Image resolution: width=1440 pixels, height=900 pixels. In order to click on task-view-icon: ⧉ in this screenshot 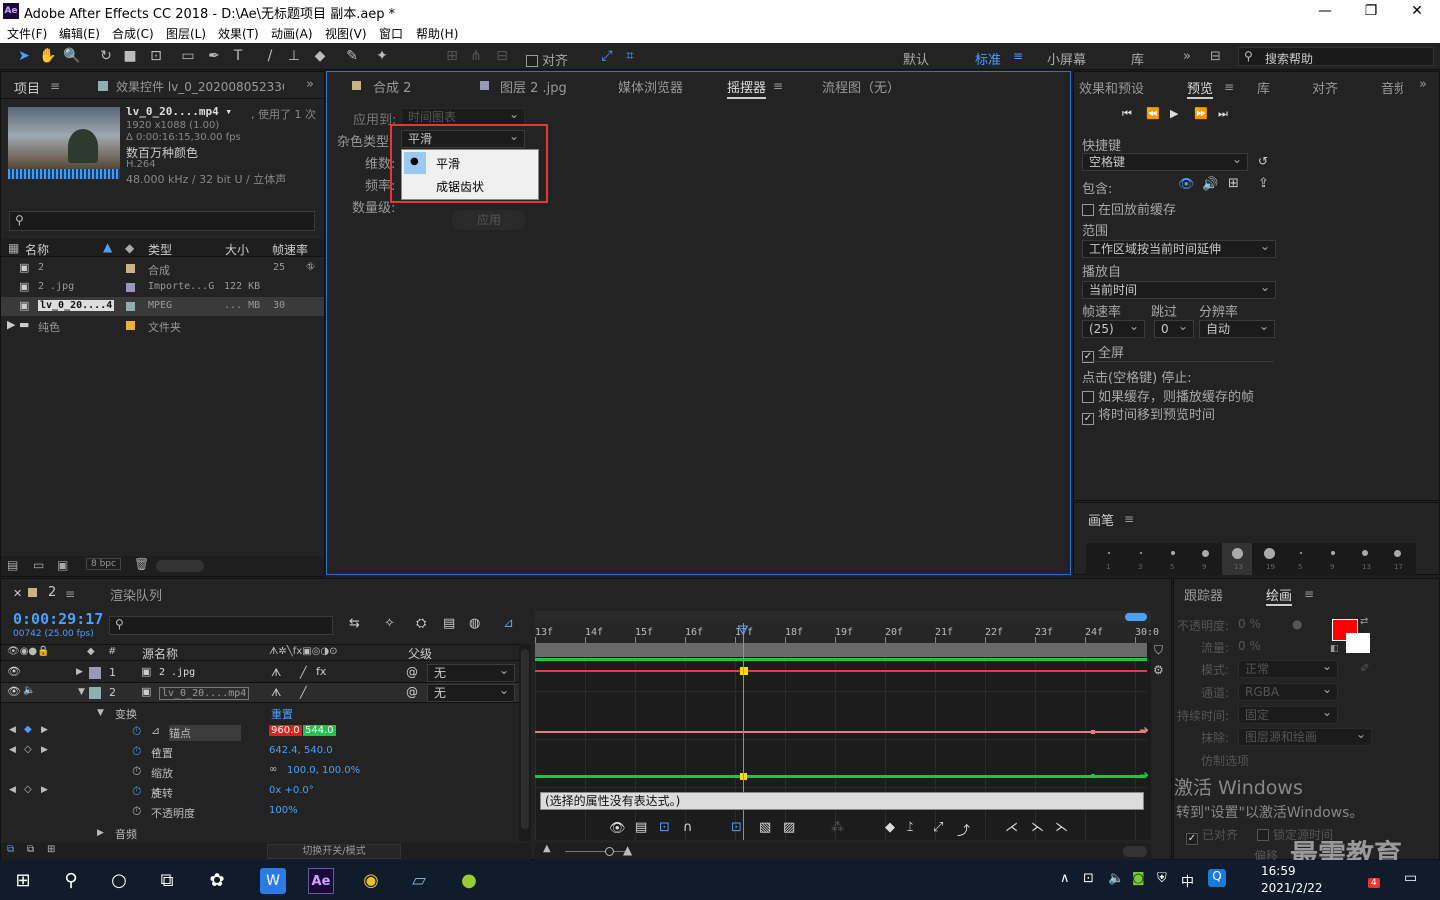, I will do `click(167, 881)`.